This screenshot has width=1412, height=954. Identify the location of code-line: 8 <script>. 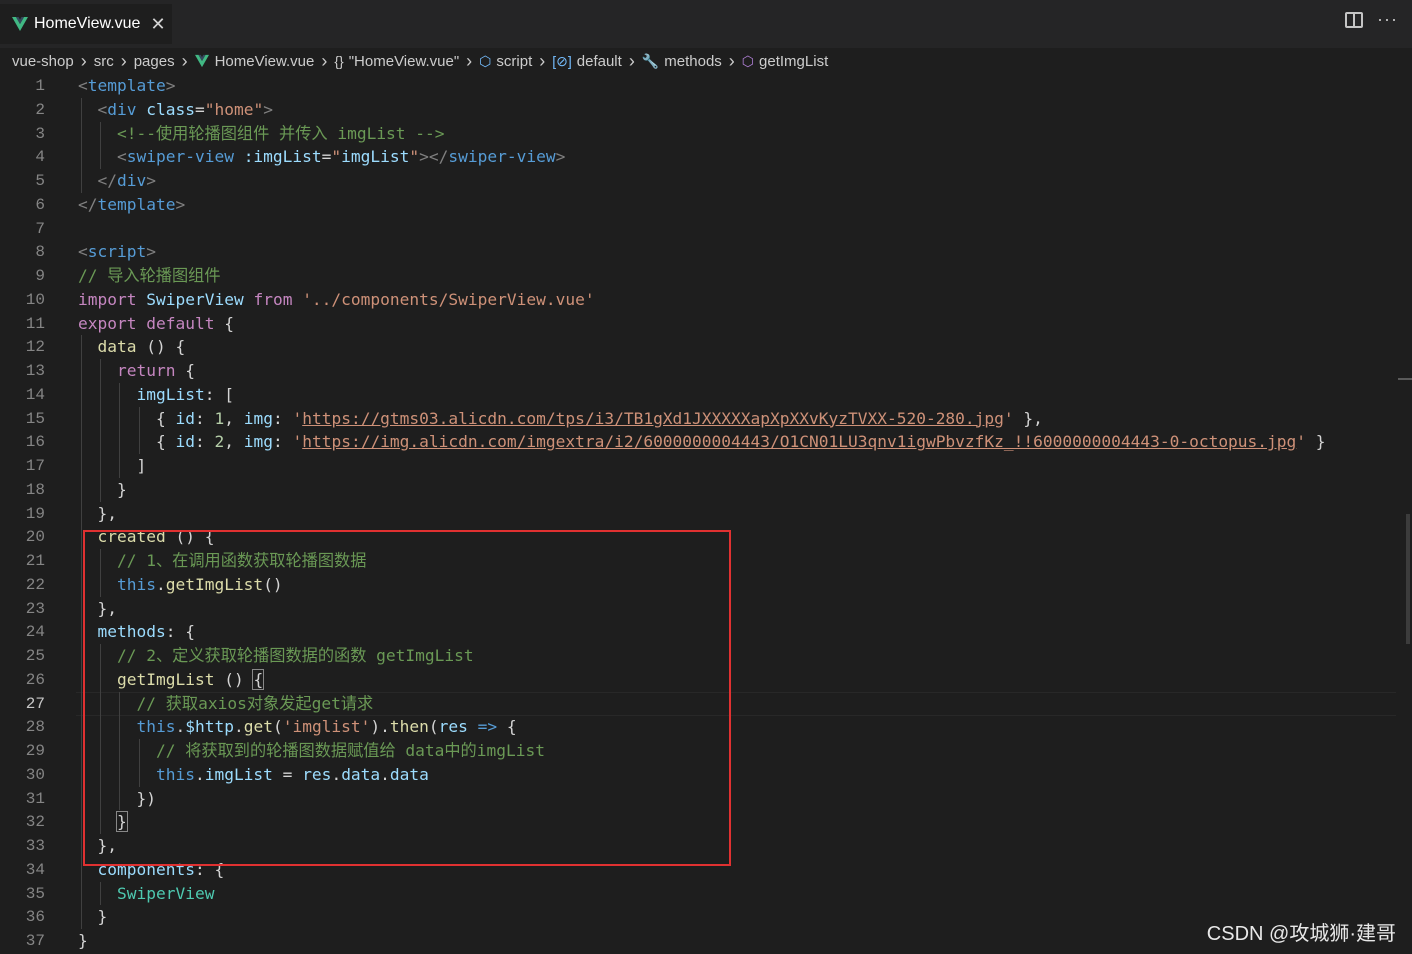
(700, 252).